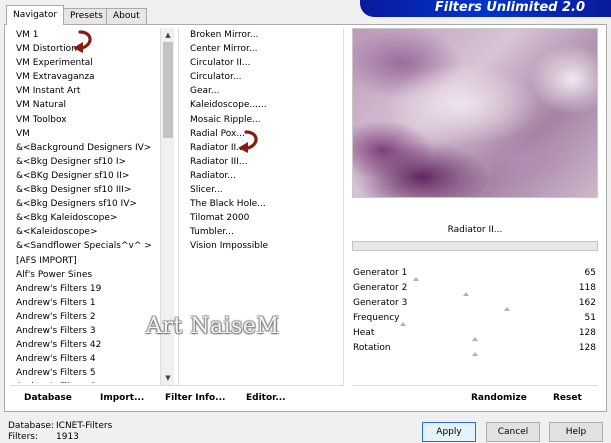  Describe the element at coordinates (590, 318) in the screenshot. I see `control-value: 51` at that location.